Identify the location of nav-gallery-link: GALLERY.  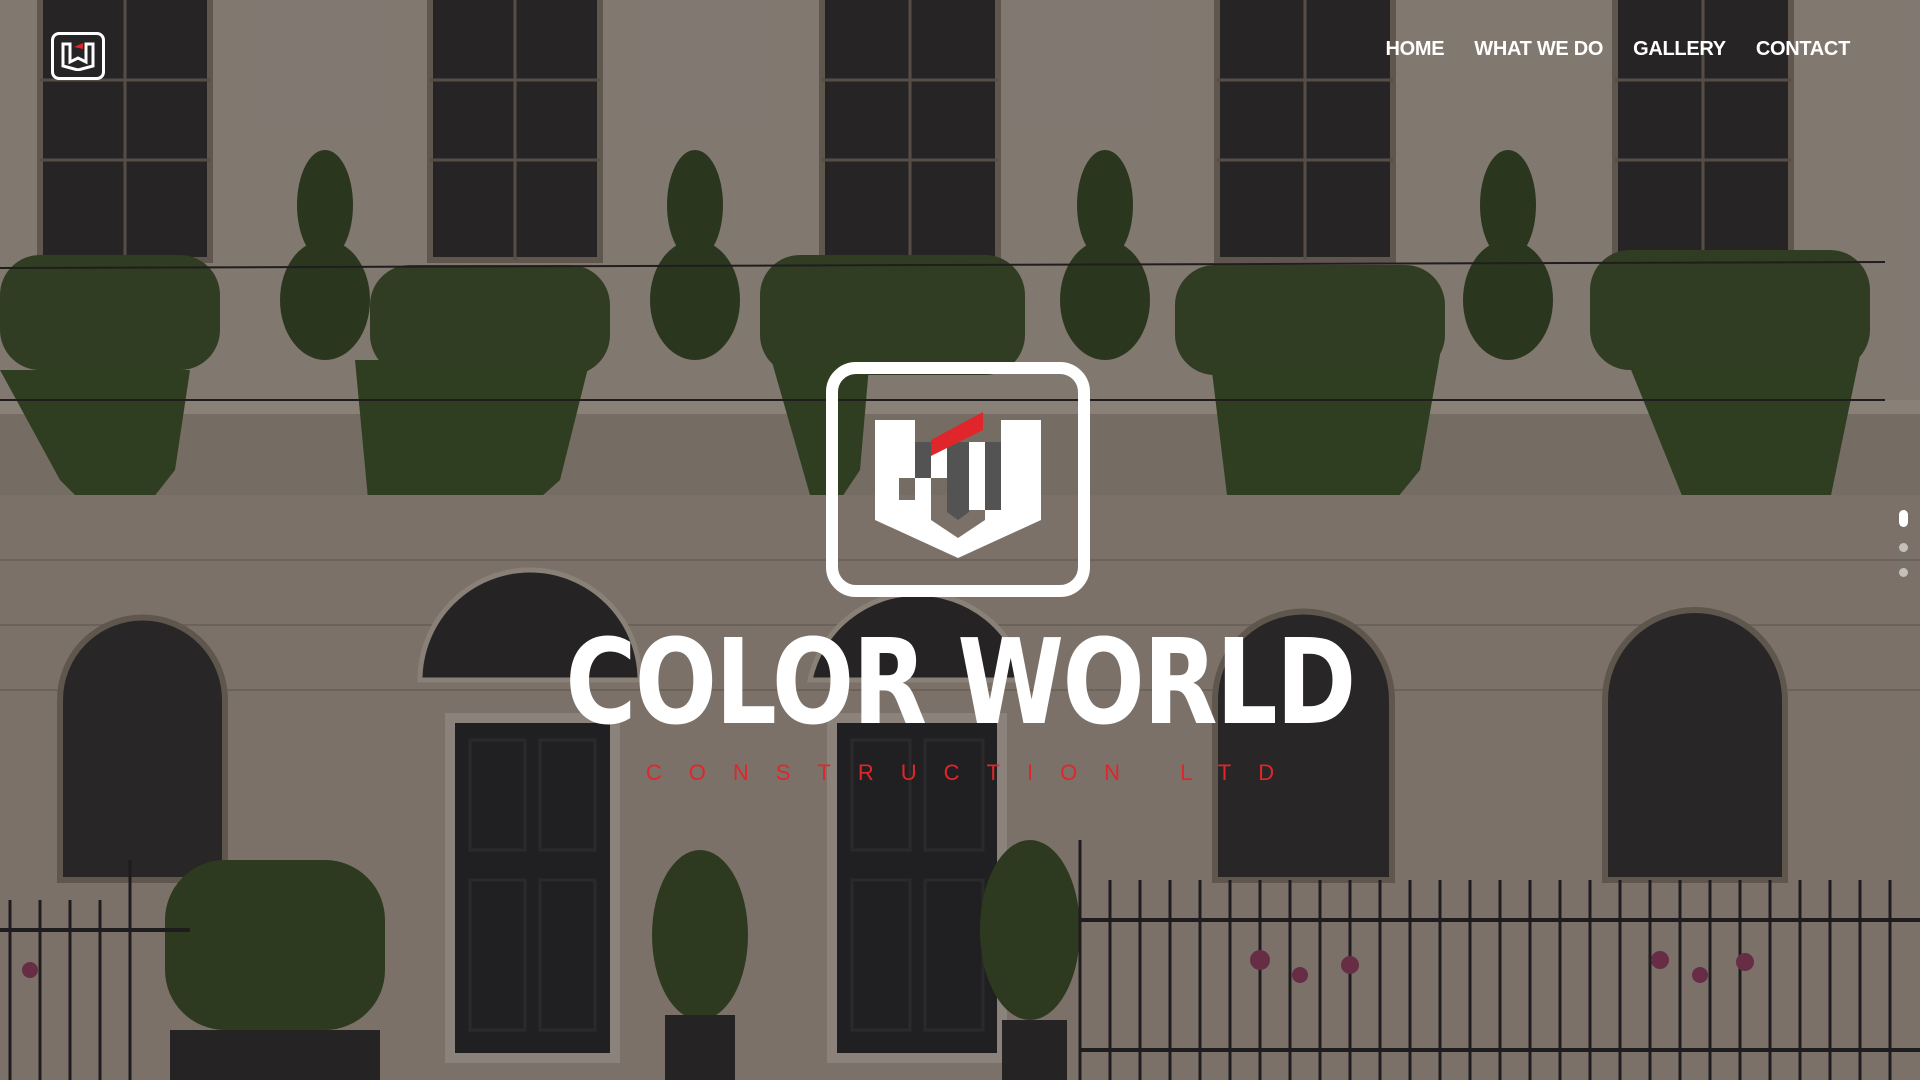
(1679, 49).